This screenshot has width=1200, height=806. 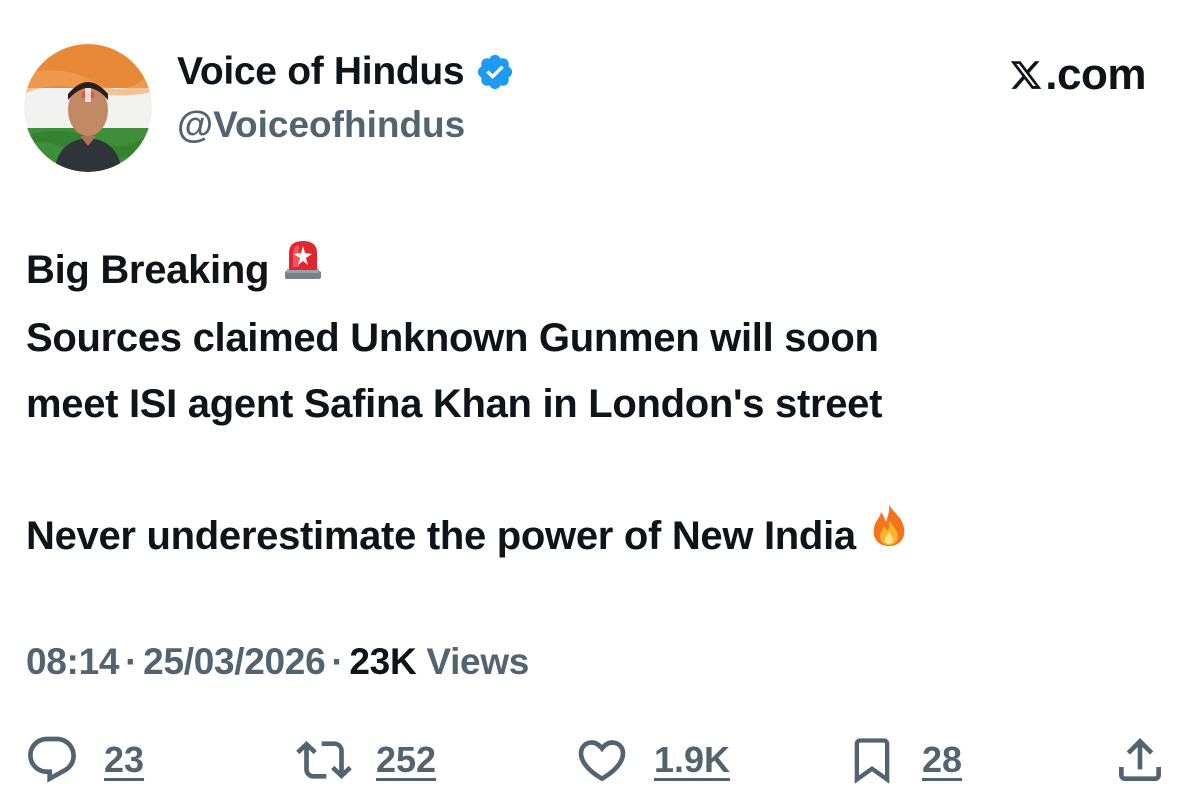 I want to click on display-name-text: Voice of Hindus, so click(x=321, y=71).